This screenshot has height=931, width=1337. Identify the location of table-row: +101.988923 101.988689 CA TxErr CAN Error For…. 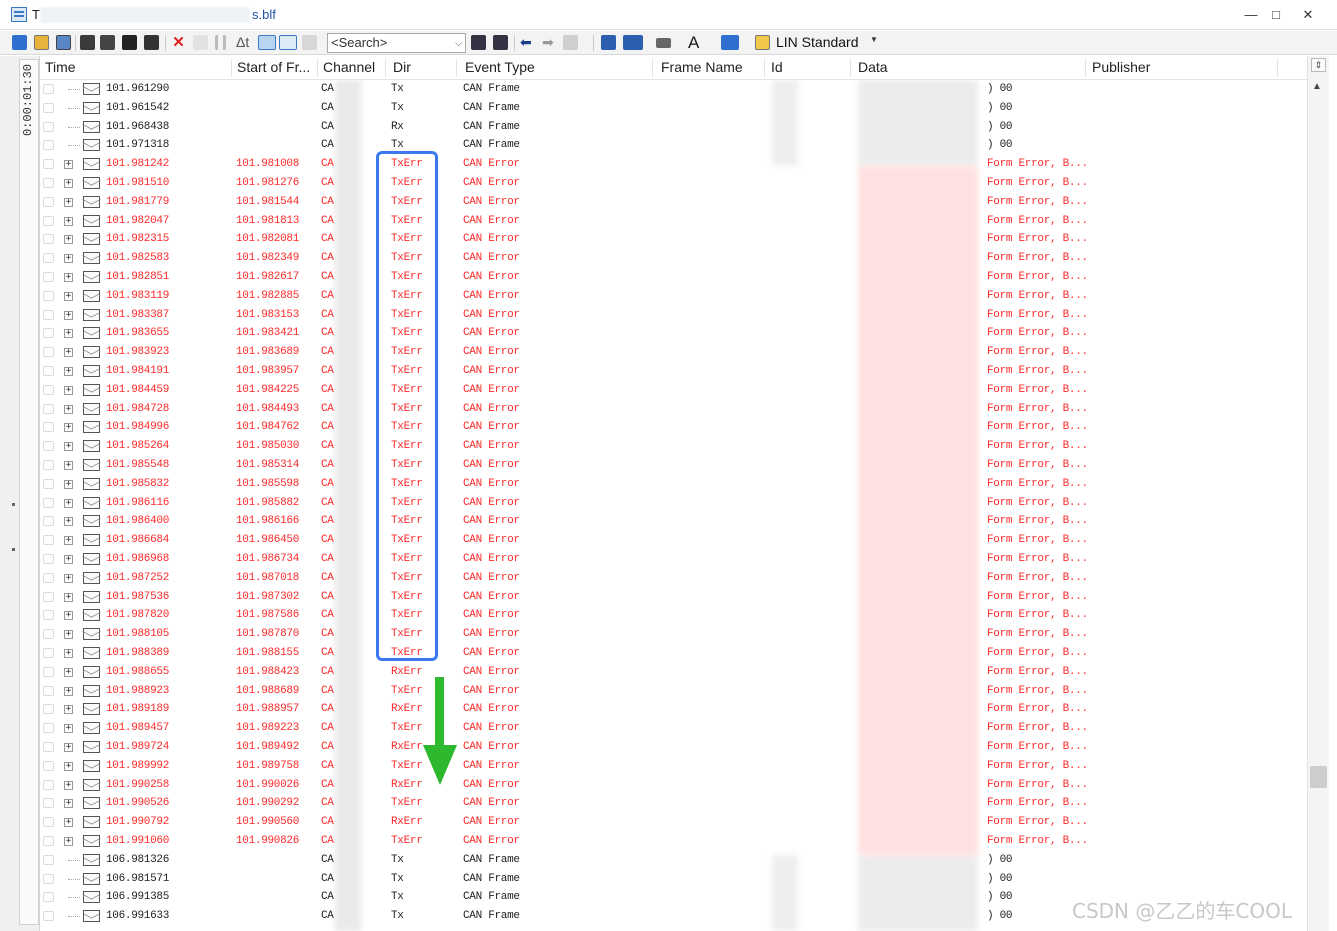
(673, 691).